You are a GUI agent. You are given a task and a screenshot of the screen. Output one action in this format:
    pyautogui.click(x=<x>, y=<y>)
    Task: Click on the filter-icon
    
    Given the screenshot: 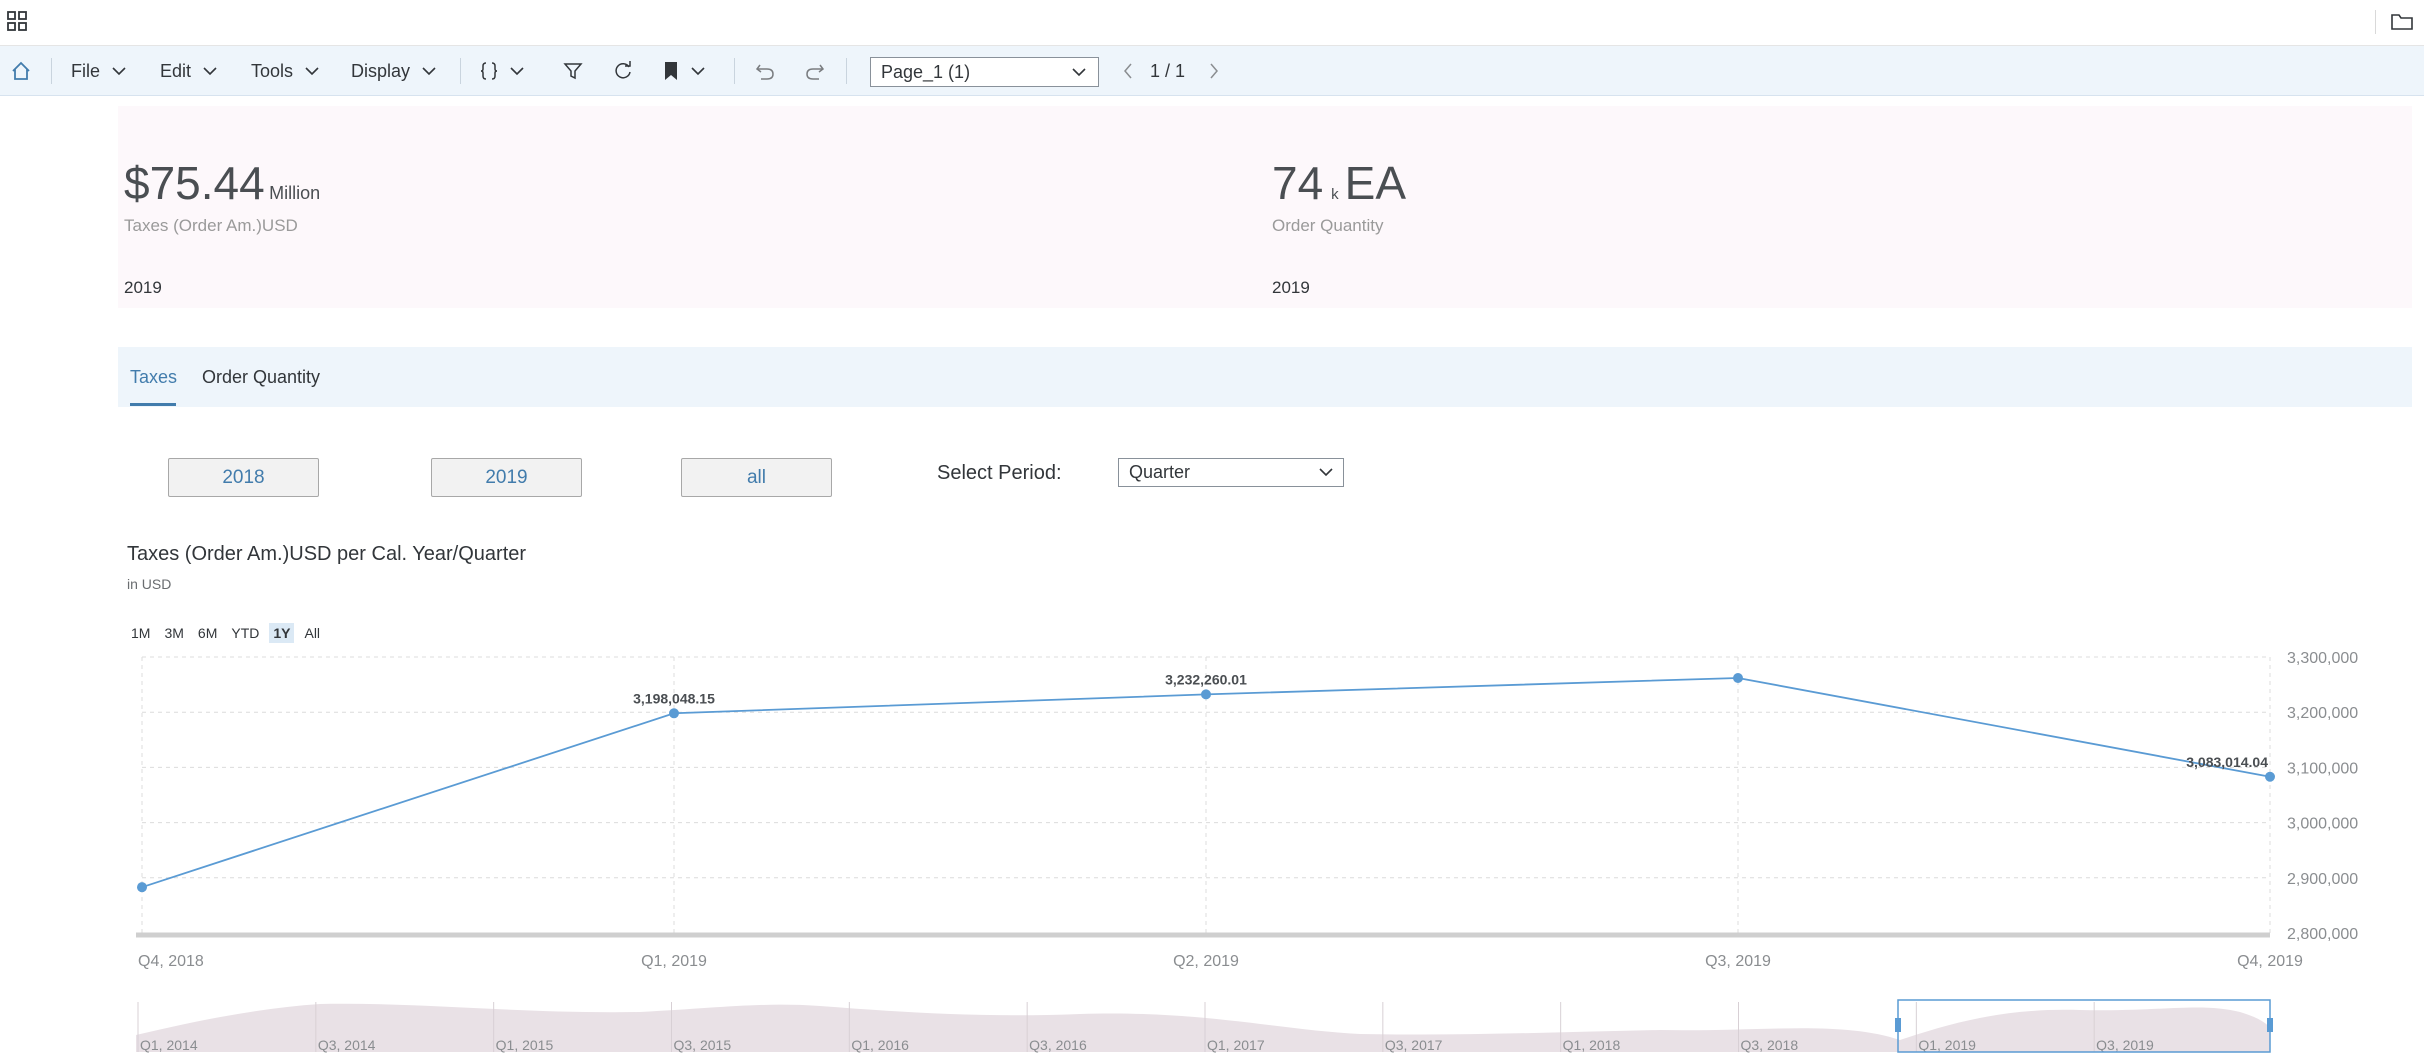 What is the action you would take?
    pyautogui.click(x=573, y=71)
    